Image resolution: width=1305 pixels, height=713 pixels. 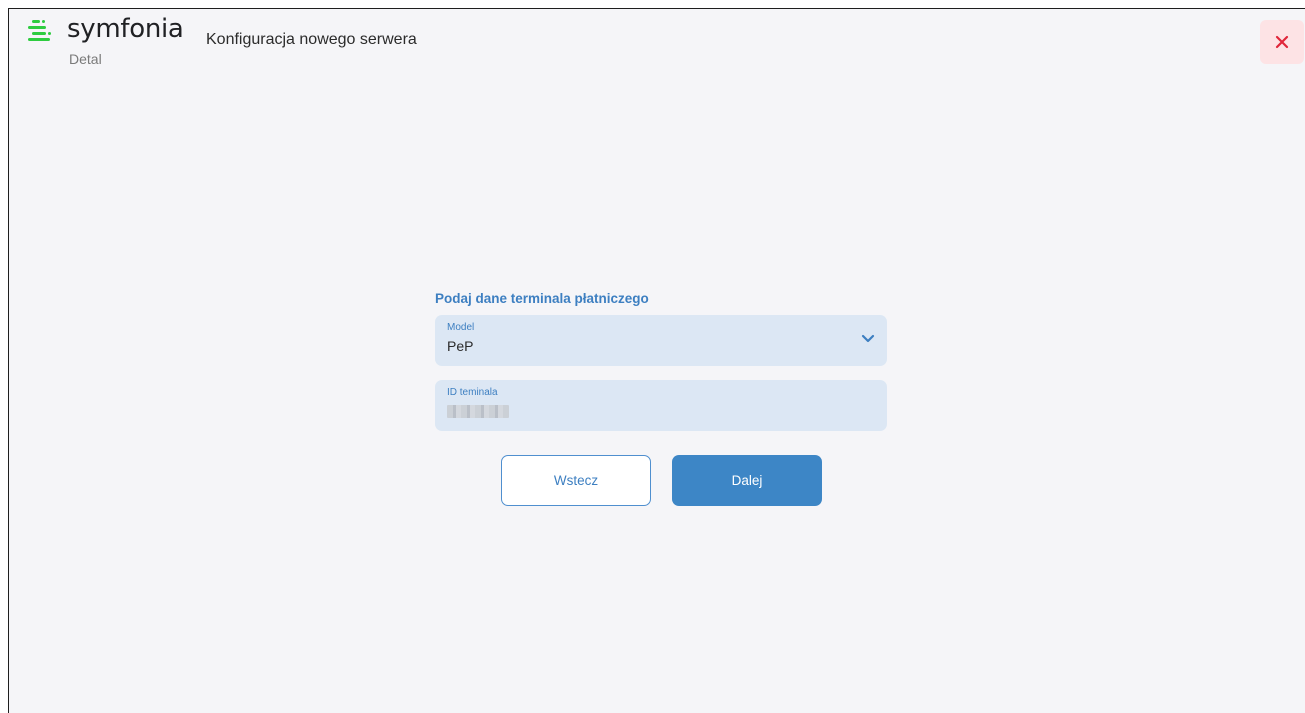 What do you see at coordinates (666, 481) in the screenshot?
I see `form-actions: Wstecz Dalej` at bounding box center [666, 481].